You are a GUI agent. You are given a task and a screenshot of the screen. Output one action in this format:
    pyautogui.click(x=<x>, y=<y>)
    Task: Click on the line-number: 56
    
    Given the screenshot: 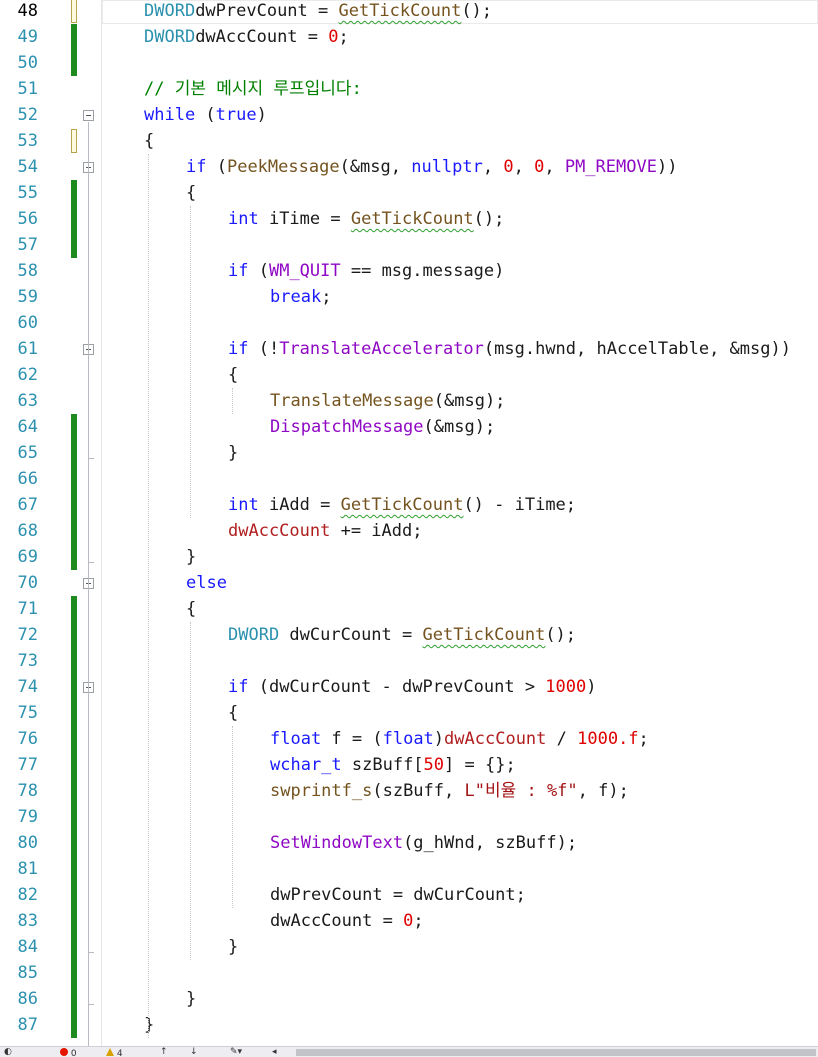 What is the action you would take?
    pyautogui.click(x=27, y=219)
    